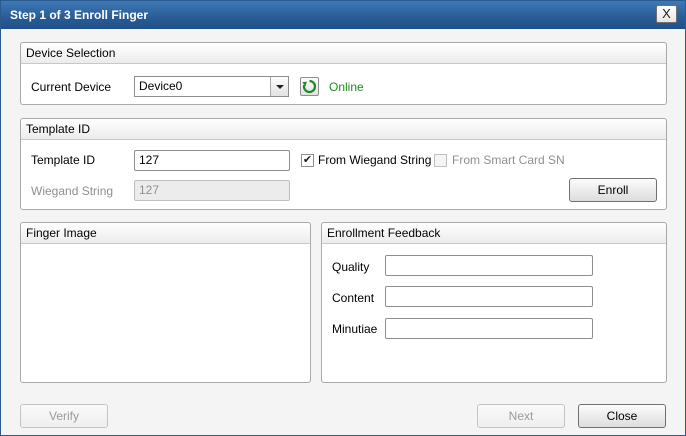  What do you see at coordinates (212, 190) in the screenshot?
I see `wiegand-string-input: 127` at bounding box center [212, 190].